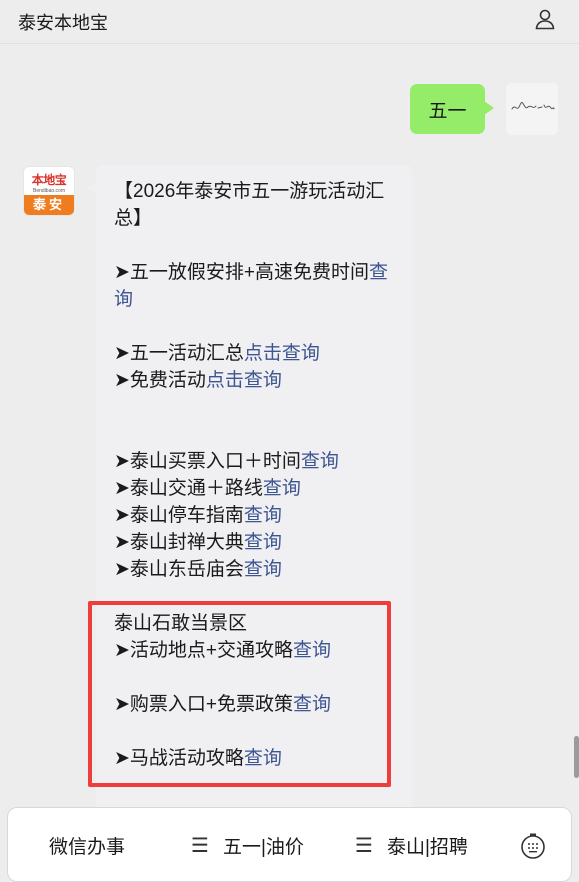 This screenshot has width=579, height=882. I want to click on user-profile-icon, so click(545, 19).